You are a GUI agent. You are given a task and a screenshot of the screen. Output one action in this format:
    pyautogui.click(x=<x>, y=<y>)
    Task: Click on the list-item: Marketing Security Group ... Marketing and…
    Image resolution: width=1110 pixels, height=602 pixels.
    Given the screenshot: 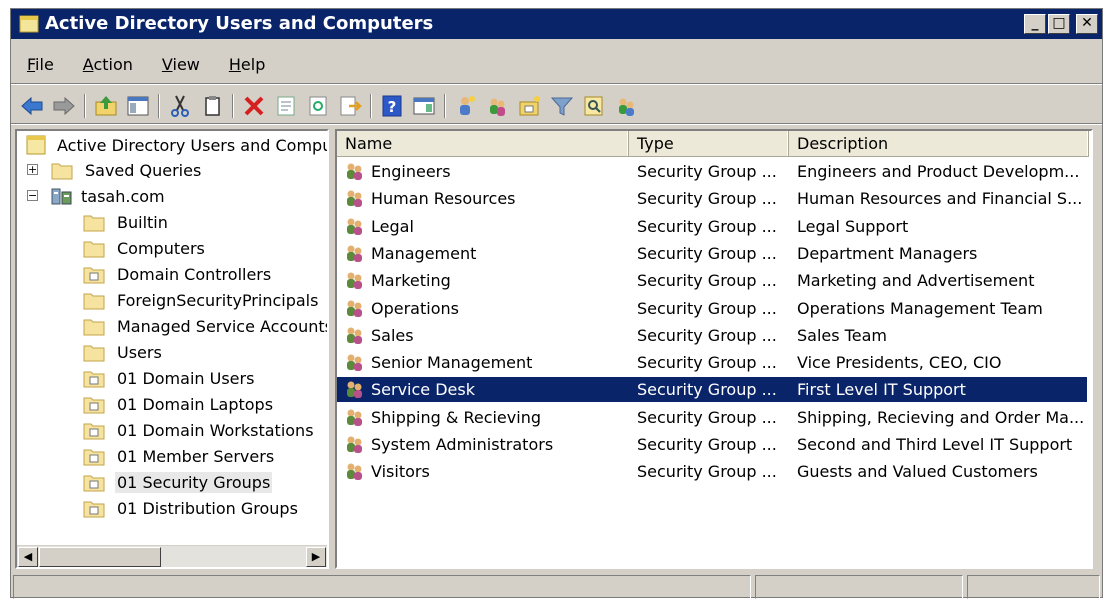 What is the action you would take?
    pyautogui.click(x=712, y=280)
    